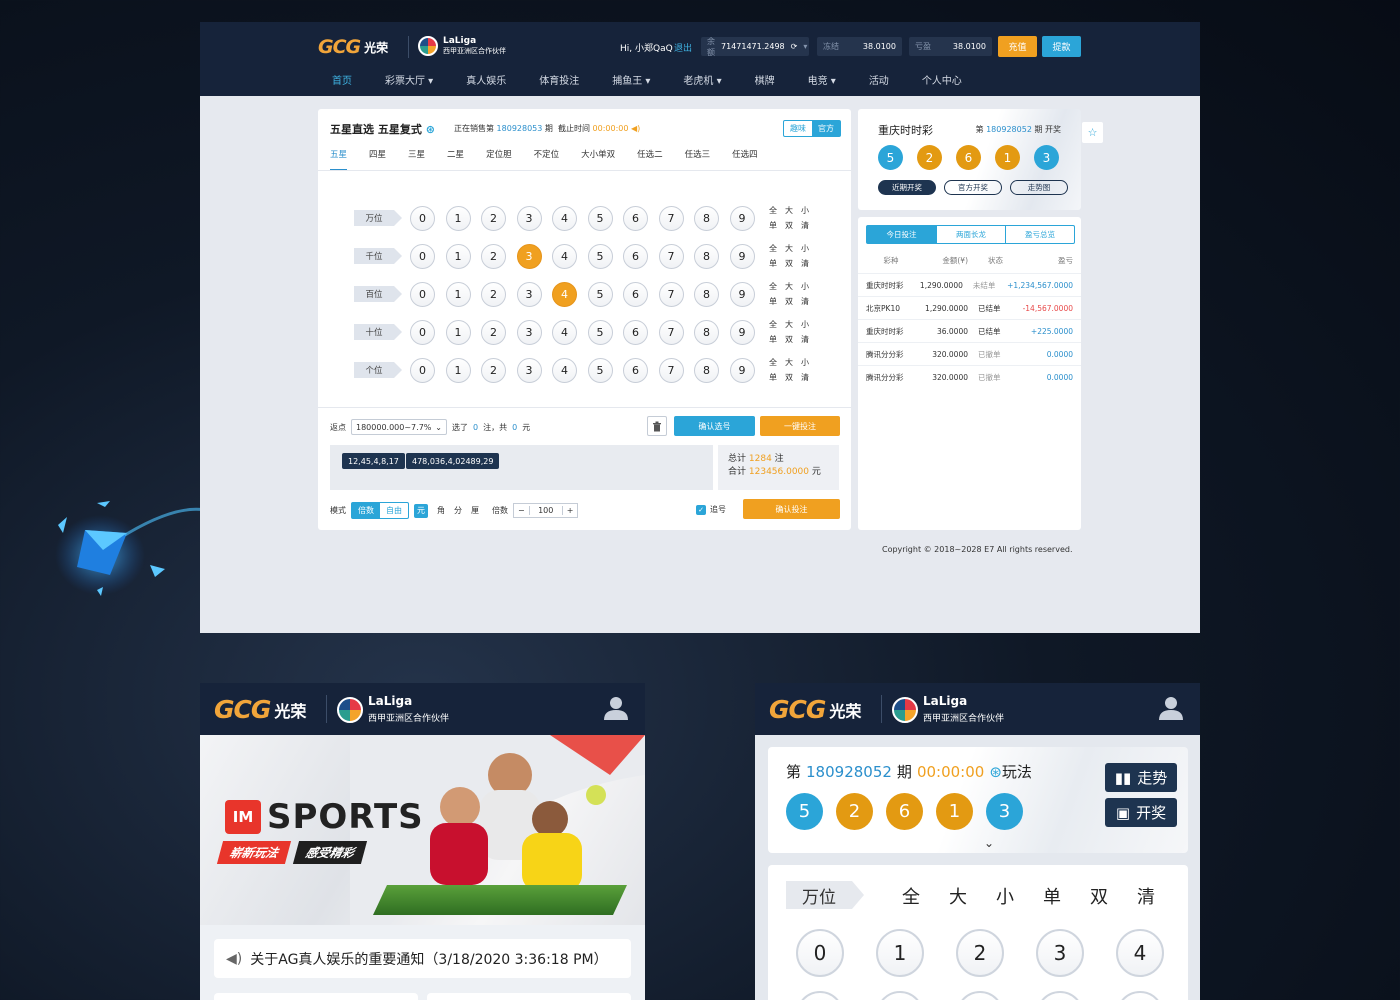 The image size is (1400, 1000). Describe the element at coordinates (430, 129) in the screenshot. I see `switch-icon: ⊛` at that location.